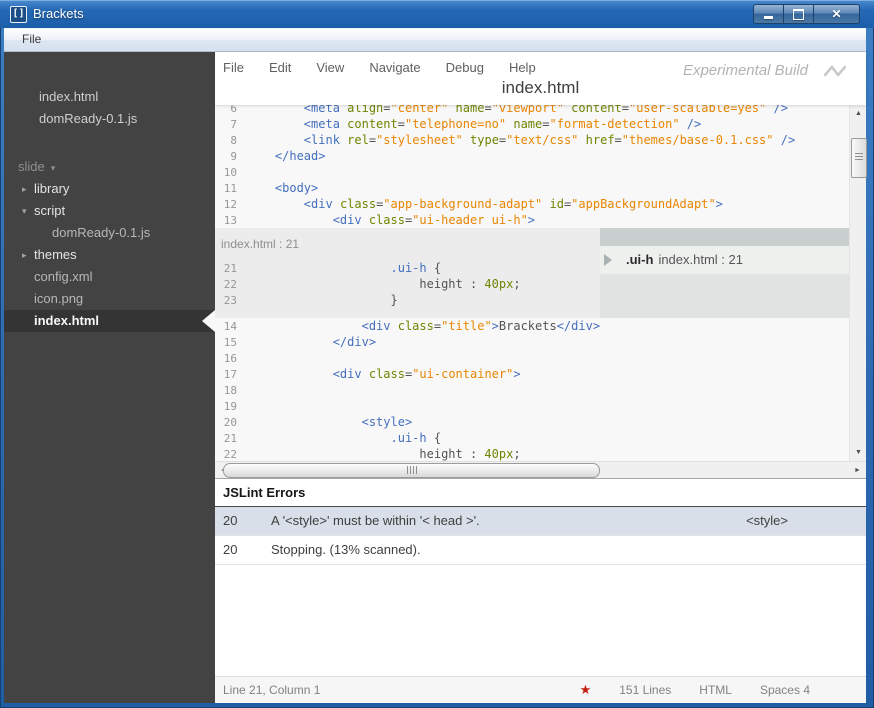  What do you see at coordinates (532, 406) in the screenshot?
I see `code-line: 19` at bounding box center [532, 406].